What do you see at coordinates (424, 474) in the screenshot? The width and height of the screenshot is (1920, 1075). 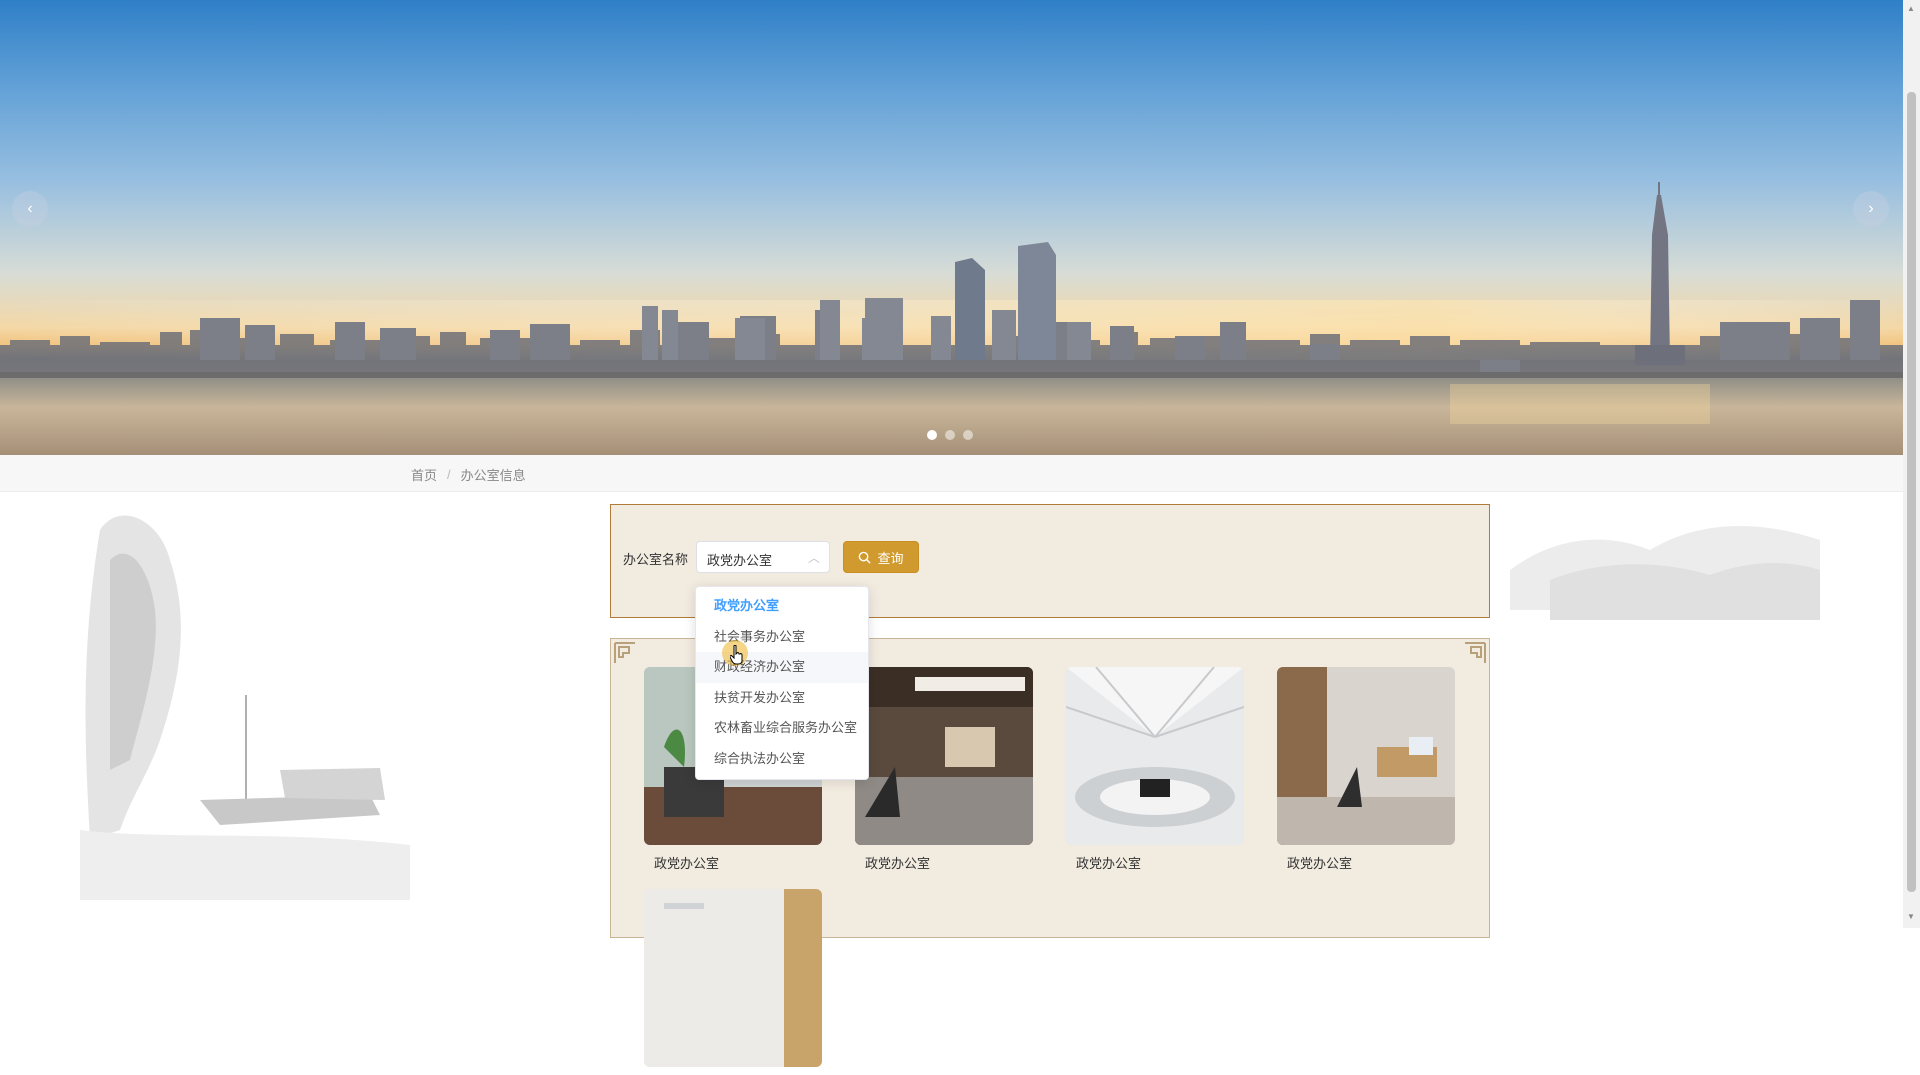 I see `breadcrumb-home-link: 首页` at bounding box center [424, 474].